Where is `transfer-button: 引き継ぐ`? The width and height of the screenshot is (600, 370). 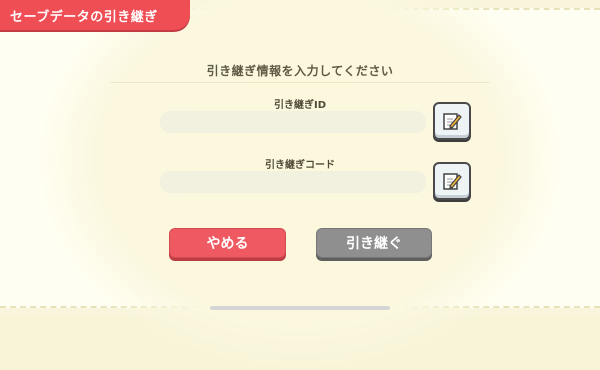
transfer-button: 引き継ぐ is located at coordinates (374, 243).